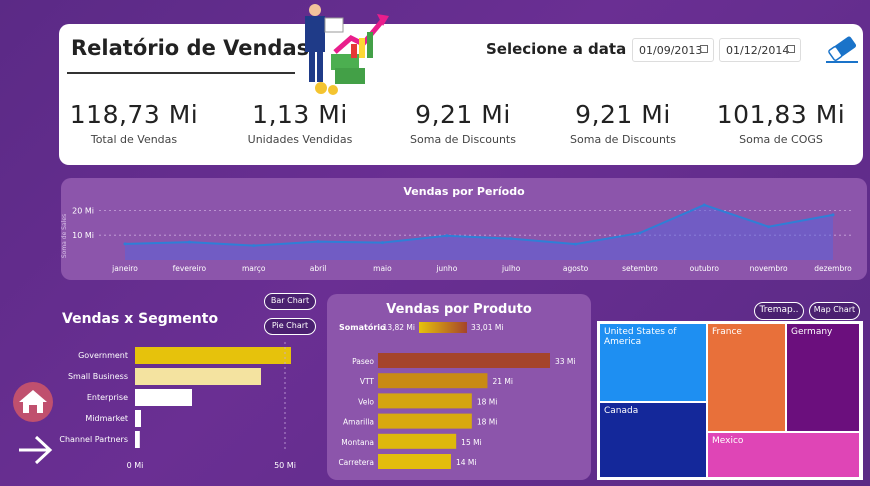 Image resolution: width=870 pixels, height=486 pixels. I want to click on treemap-cell-france: France, so click(746, 377).